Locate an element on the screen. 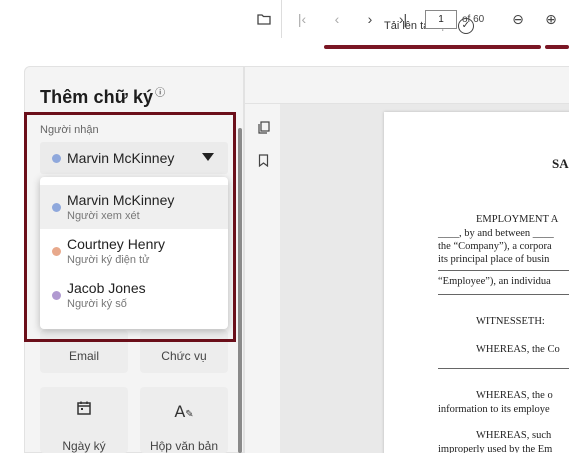 The height and width of the screenshot is (453, 569). first-page-icon: |‹ is located at coordinates (302, 19).